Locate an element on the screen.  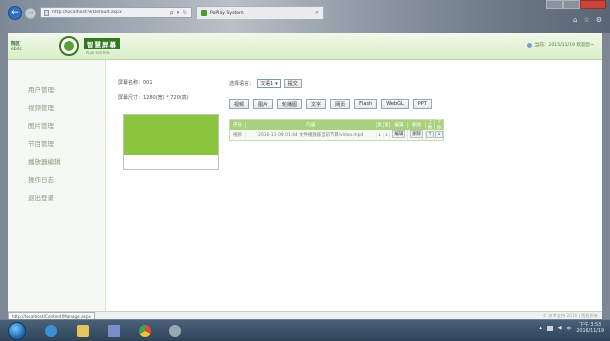
window-controls is located at coordinates (576, 4).